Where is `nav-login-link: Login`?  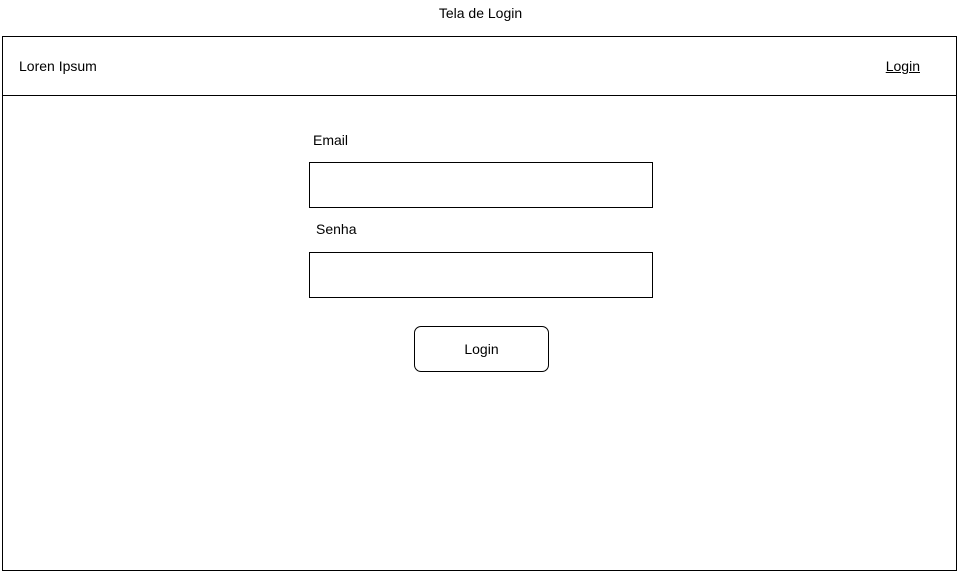 nav-login-link: Login is located at coordinates (903, 66).